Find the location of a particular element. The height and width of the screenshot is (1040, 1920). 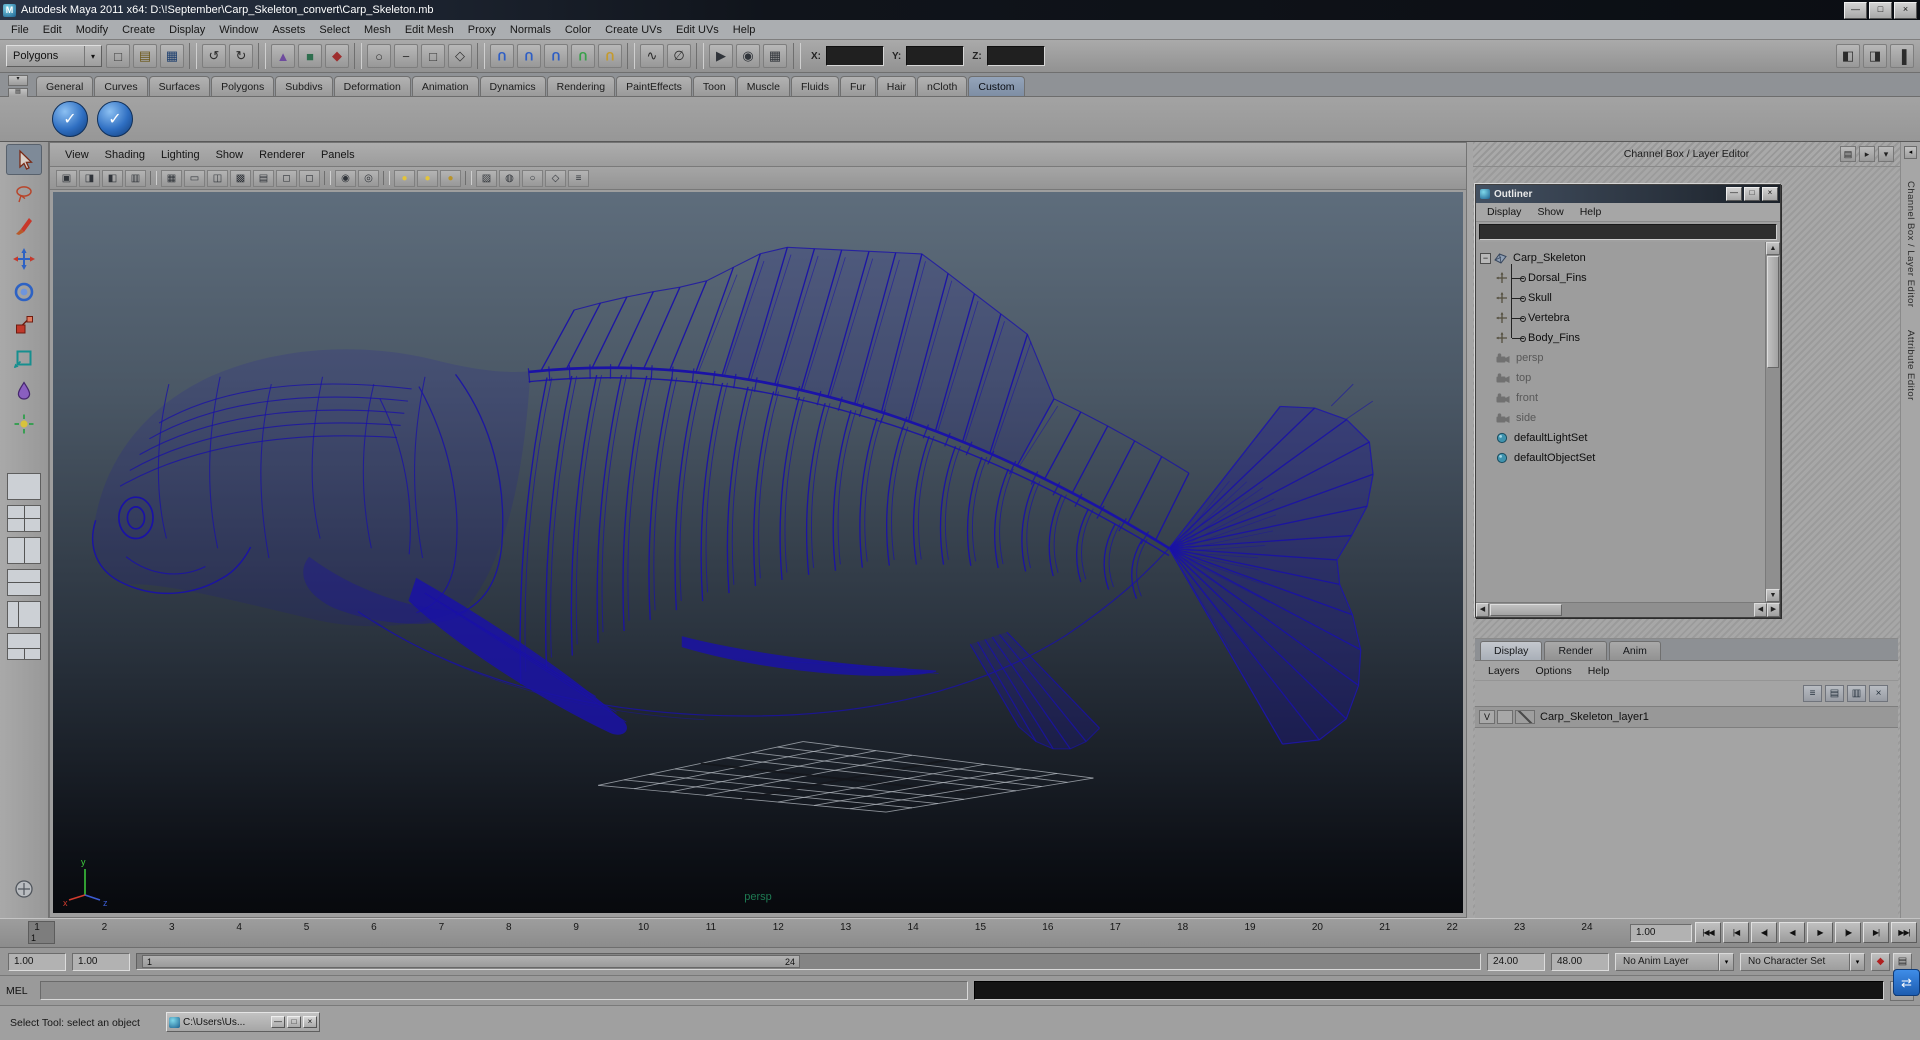

default-lighting-icon: ● is located at coordinates (404, 178).